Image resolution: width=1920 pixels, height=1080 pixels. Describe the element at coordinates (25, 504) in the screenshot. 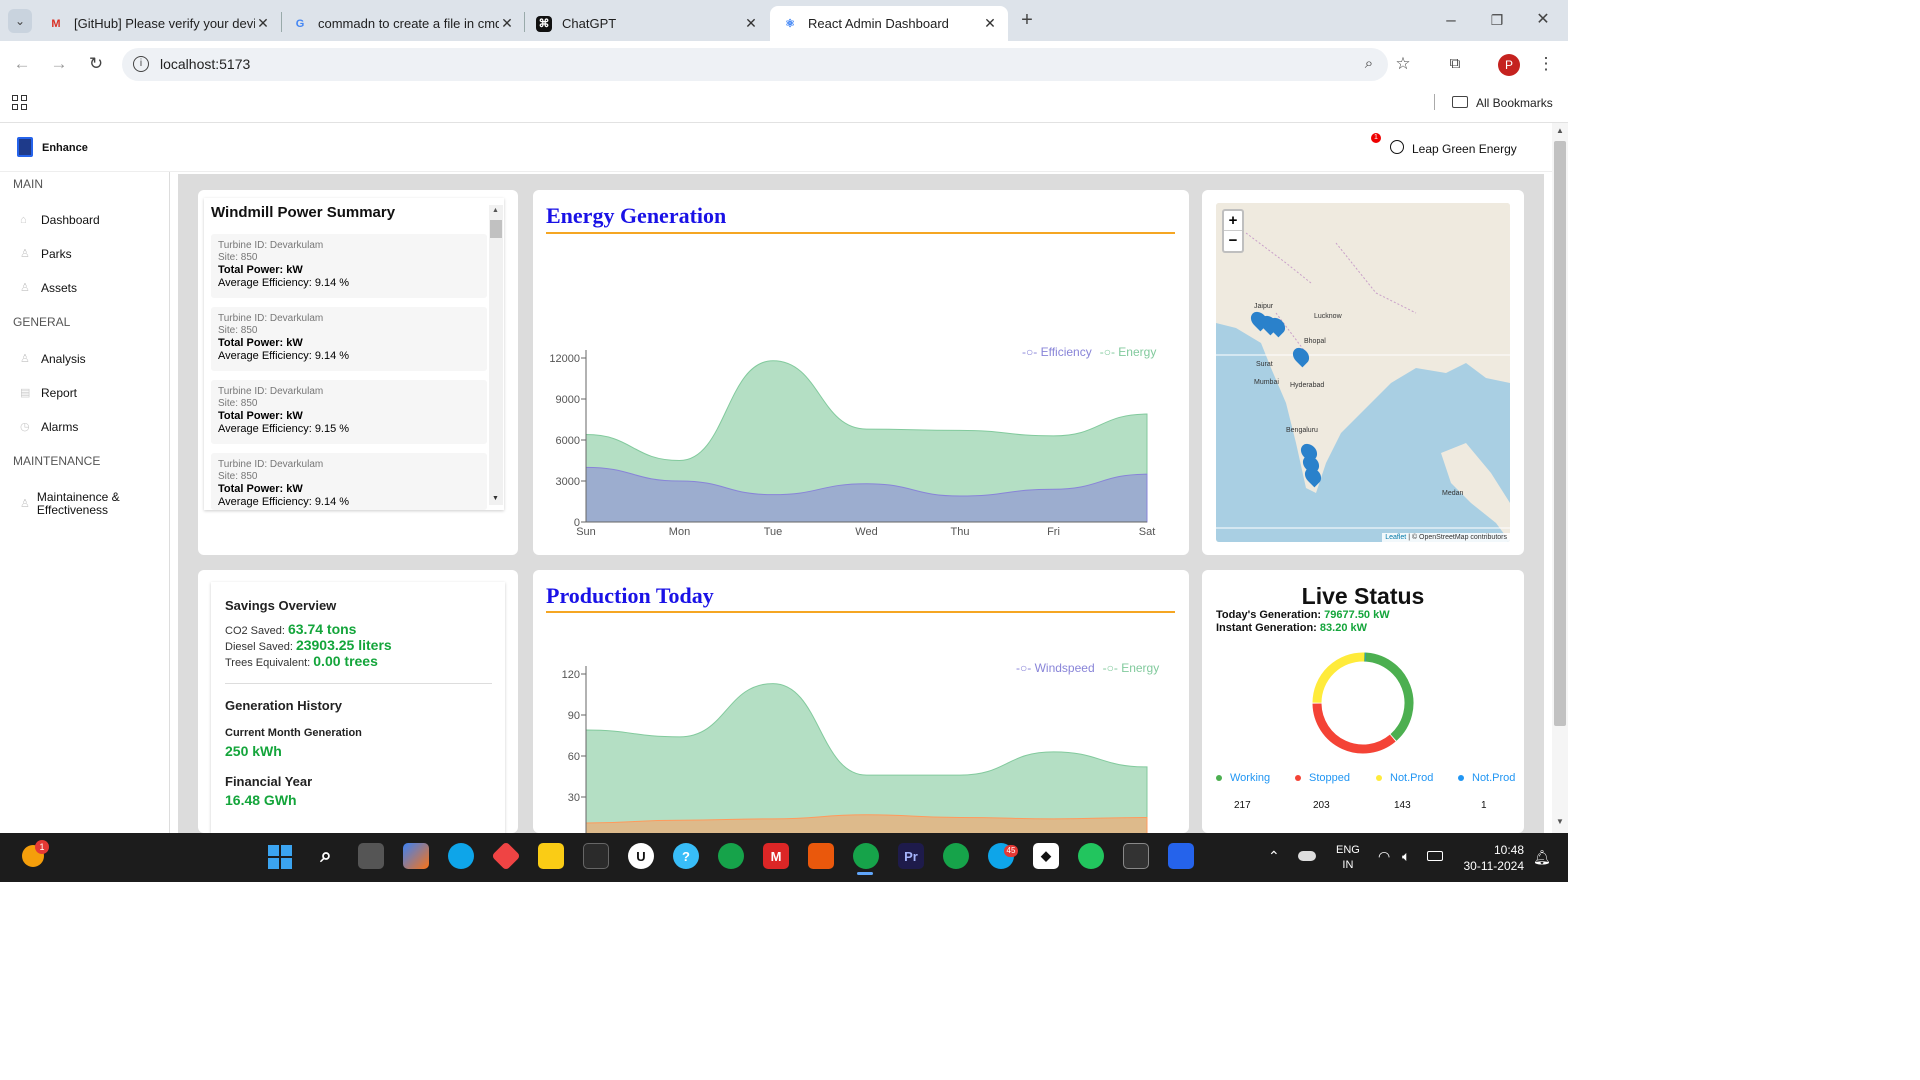

I see `person-icon: ♙` at that location.